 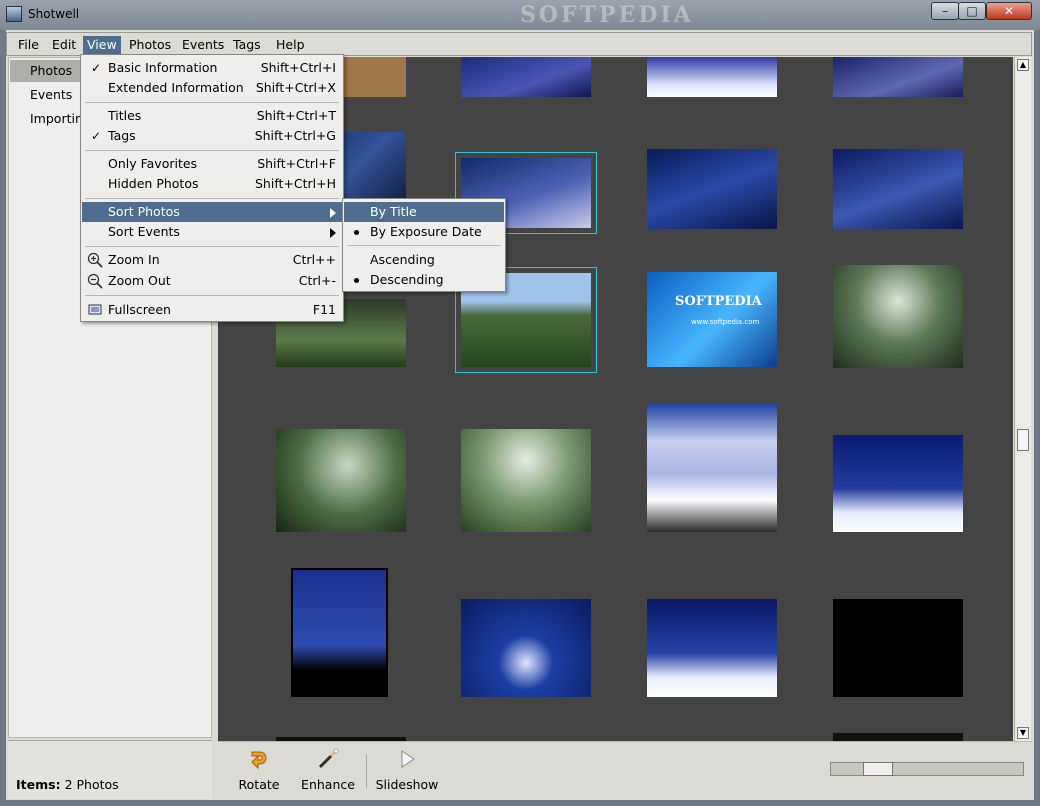 What do you see at coordinates (64, 45) in the screenshot?
I see `menu-edit: Edit` at bounding box center [64, 45].